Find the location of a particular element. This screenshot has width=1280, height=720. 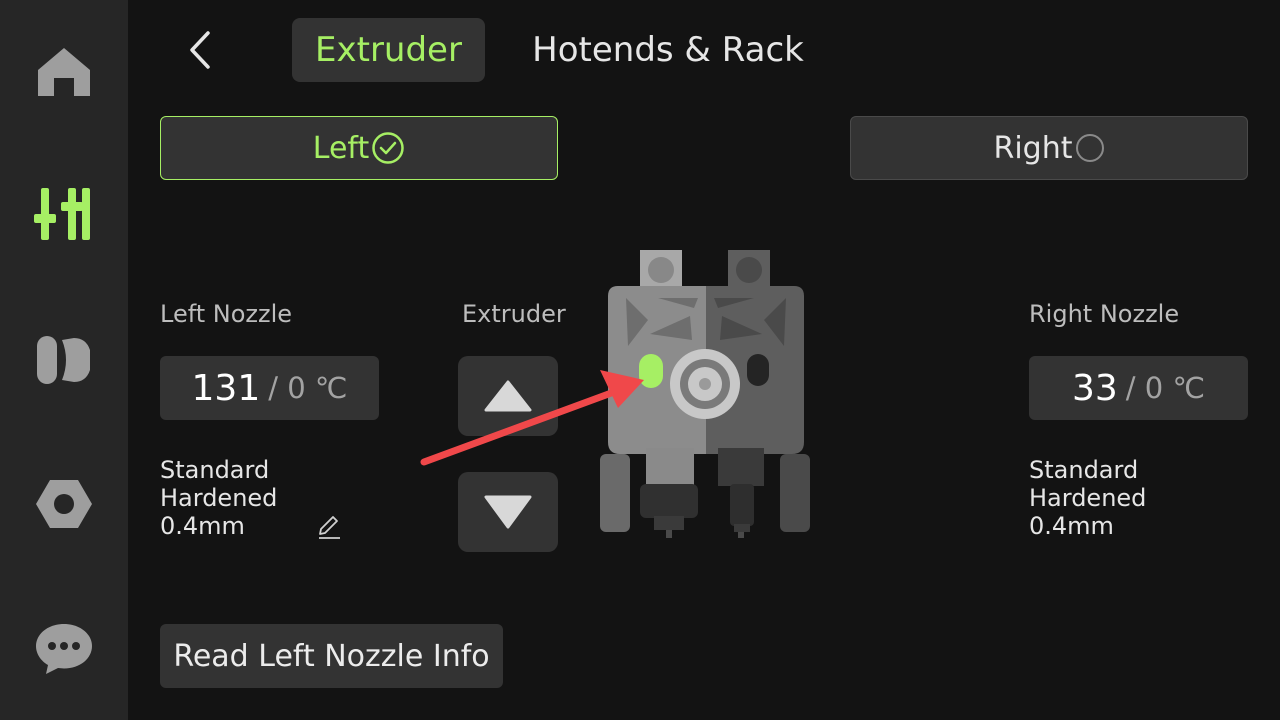

sidebar is located at coordinates (64, 360).